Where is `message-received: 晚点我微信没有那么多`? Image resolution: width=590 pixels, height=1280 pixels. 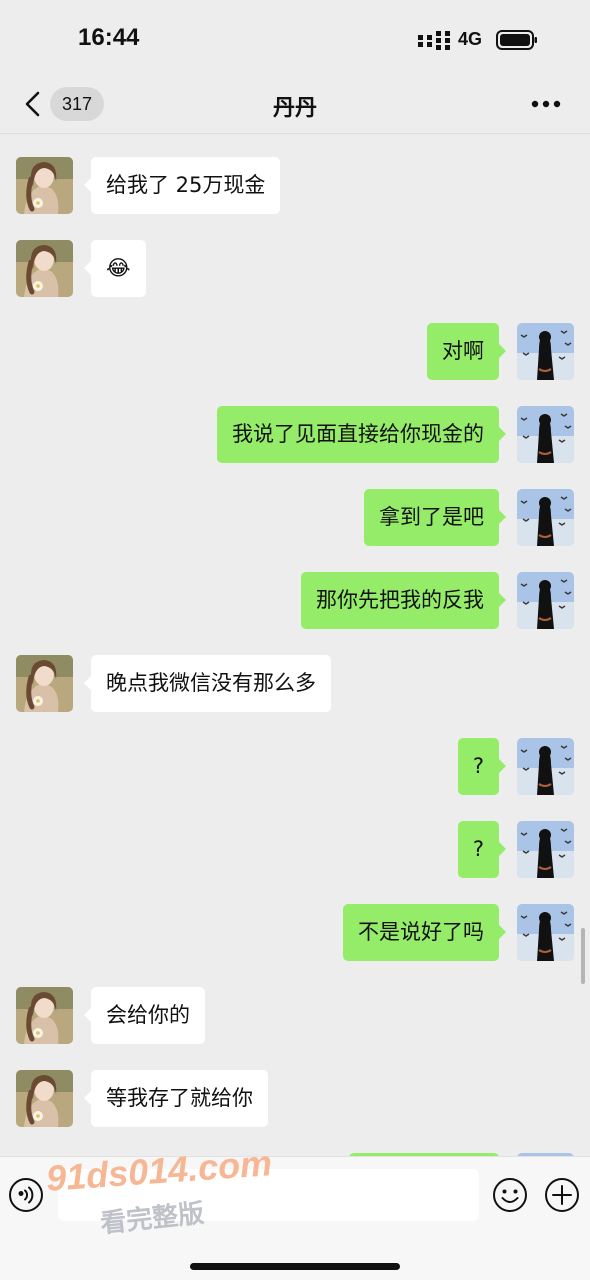
message-received: 晚点我微信没有那么多 is located at coordinates (295, 684).